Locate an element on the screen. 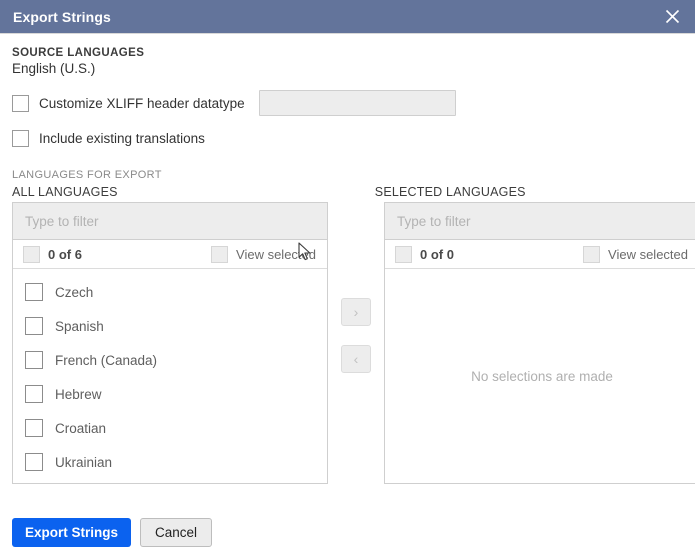  selected-languages-heading: SELECTED LANGUAGES is located at coordinates (450, 192).